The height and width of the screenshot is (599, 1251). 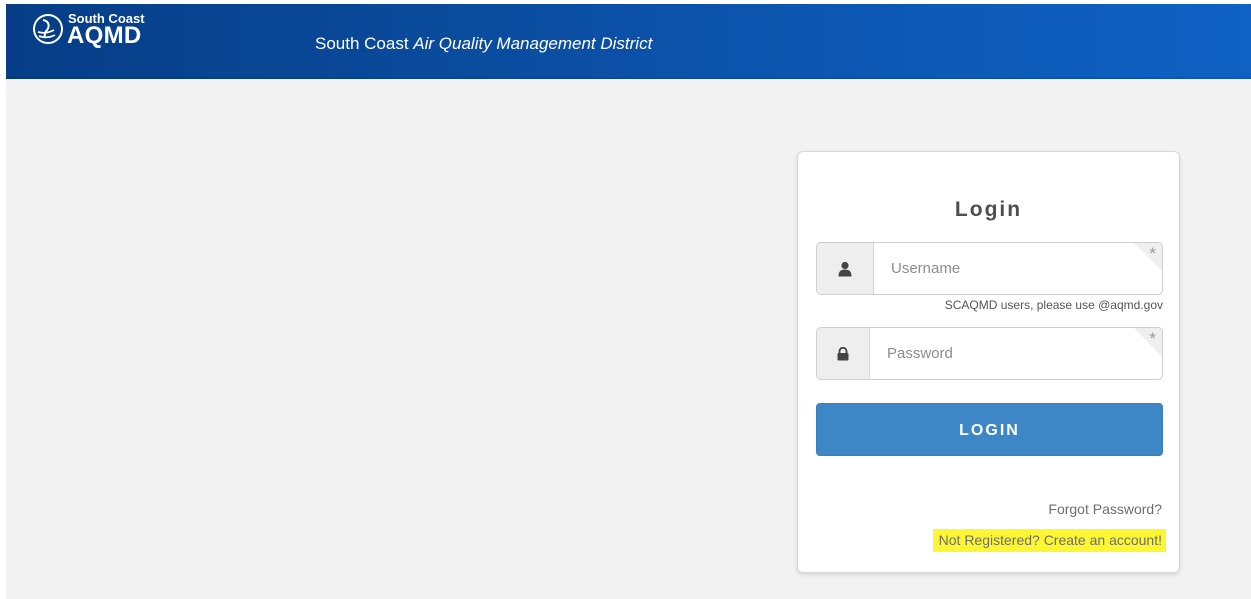 I want to click on logo-text-bottom: AQMD, so click(x=104, y=35).